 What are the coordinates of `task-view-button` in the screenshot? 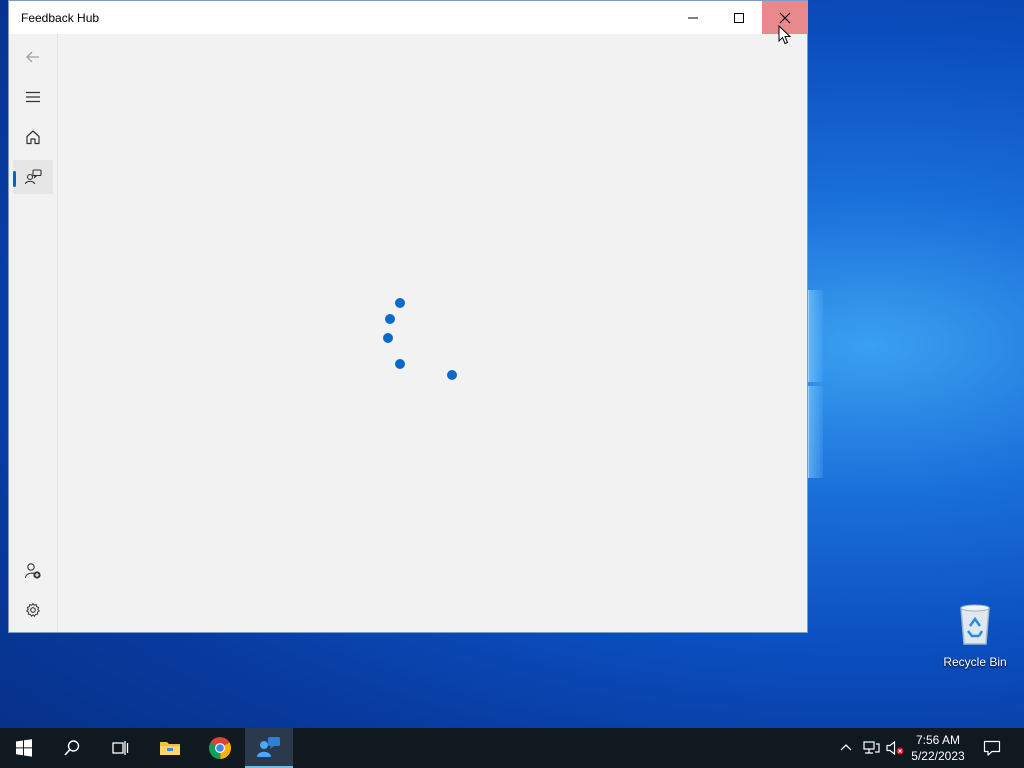 It's located at (120, 748).